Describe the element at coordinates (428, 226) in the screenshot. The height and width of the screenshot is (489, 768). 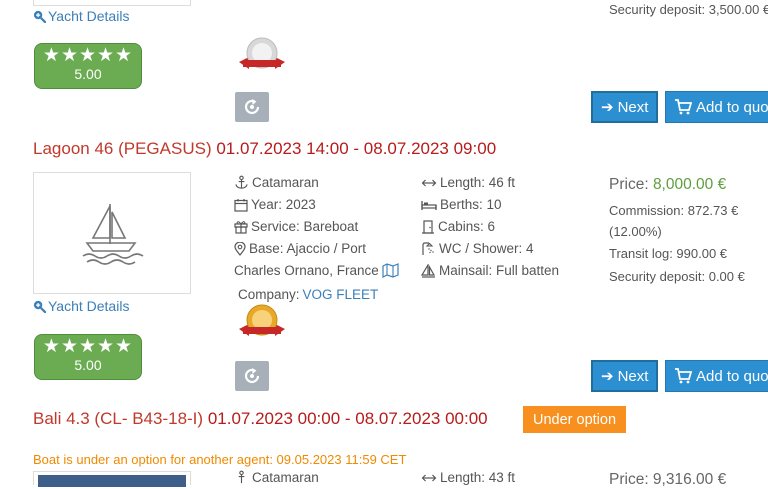
I see `door-icon` at that location.